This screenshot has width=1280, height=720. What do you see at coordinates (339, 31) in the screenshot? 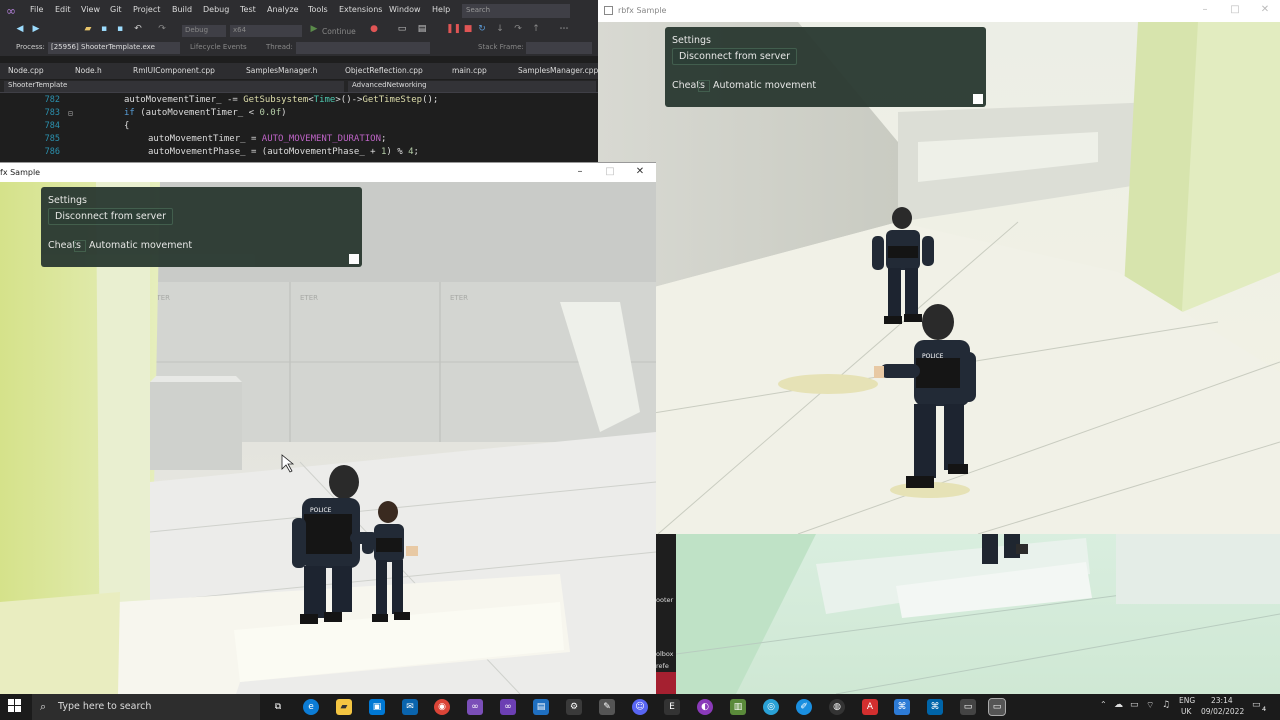
I see `continue-button: Continue` at bounding box center [339, 31].